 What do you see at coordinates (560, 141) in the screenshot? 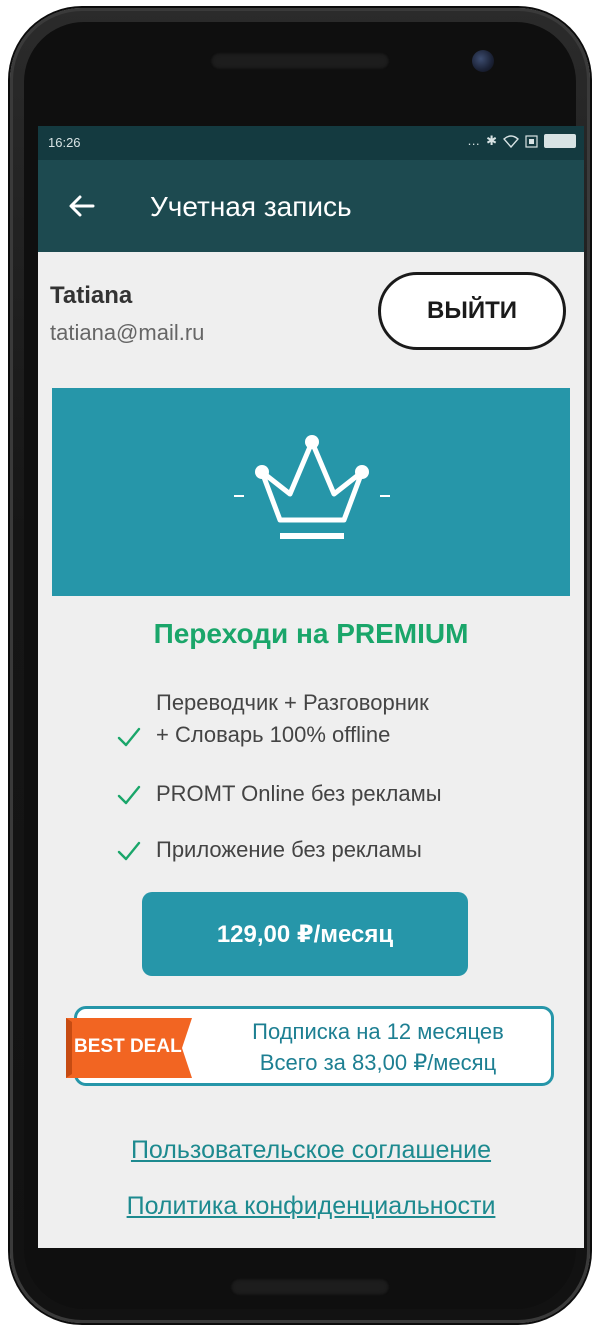
I see `battery-icon` at bounding box center [560, 141].